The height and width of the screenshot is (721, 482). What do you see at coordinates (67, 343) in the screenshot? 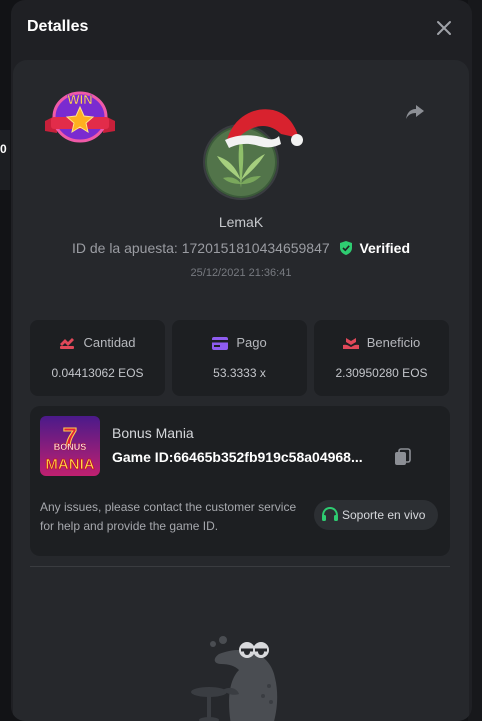
I see `amount-icon` at bounding box center [67, 343].